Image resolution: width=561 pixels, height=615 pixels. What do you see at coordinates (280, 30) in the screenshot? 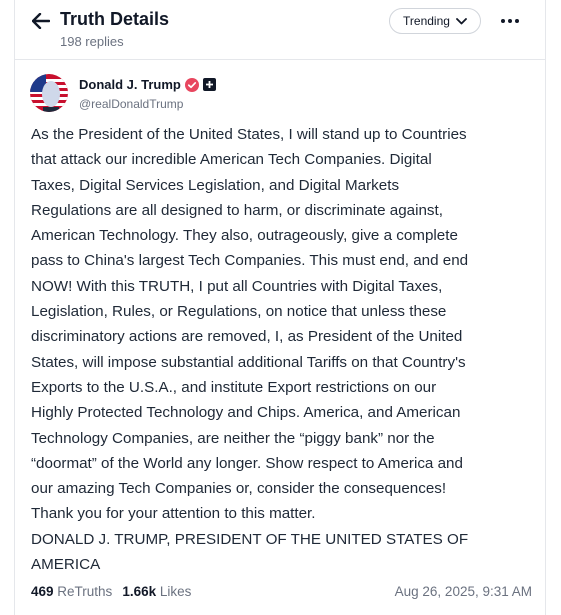
I see `page-header: Truth Details 198 replies Trending` at bounding box center [280, 30].